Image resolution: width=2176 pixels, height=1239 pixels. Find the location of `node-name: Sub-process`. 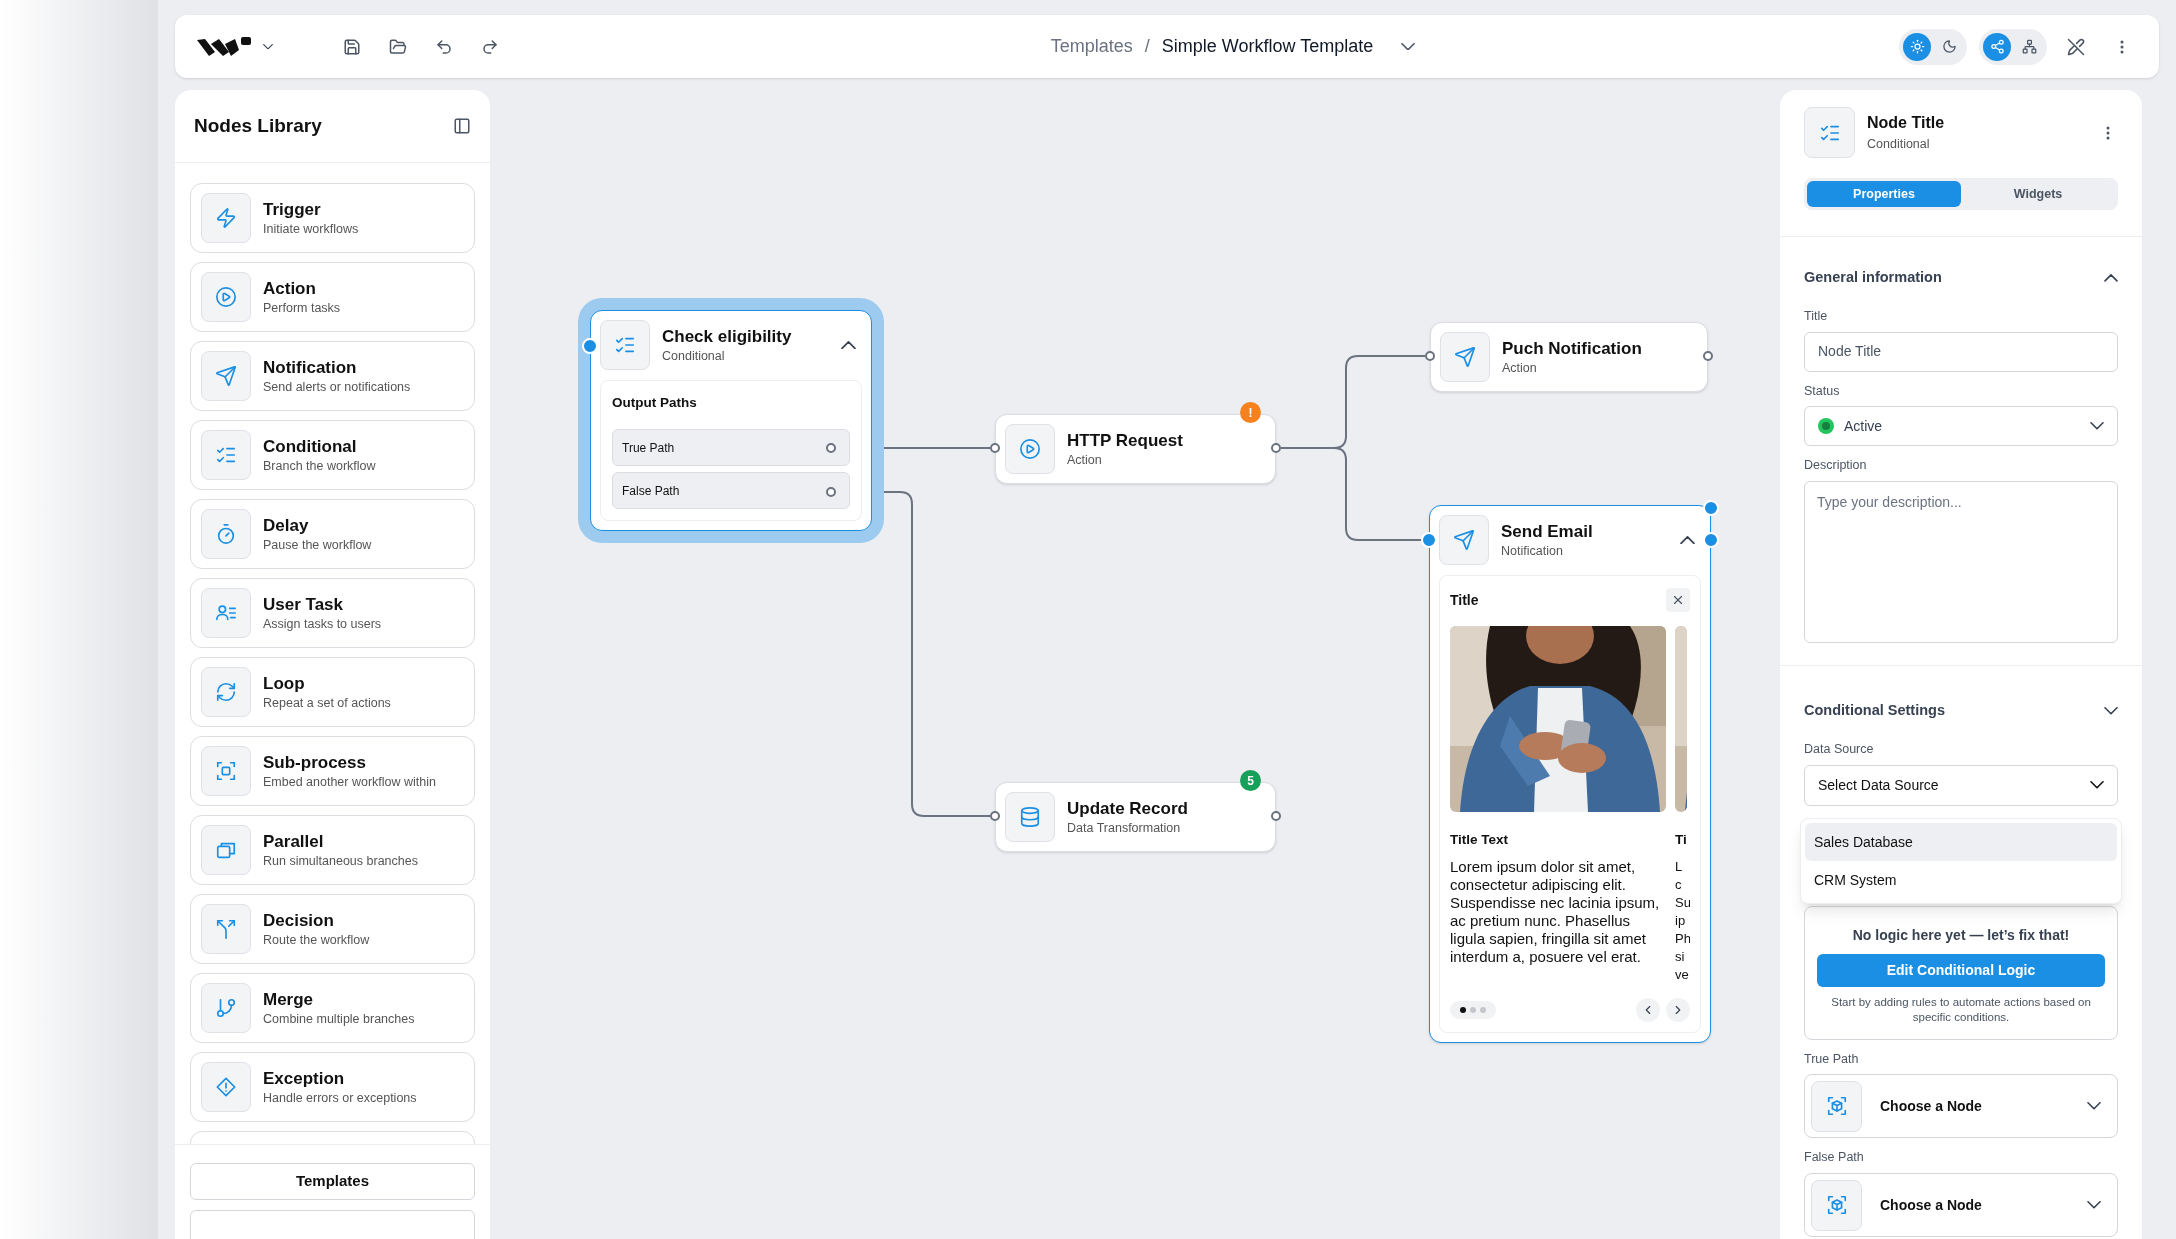

node-name: Sub-process is located at coordinates (315, 763).